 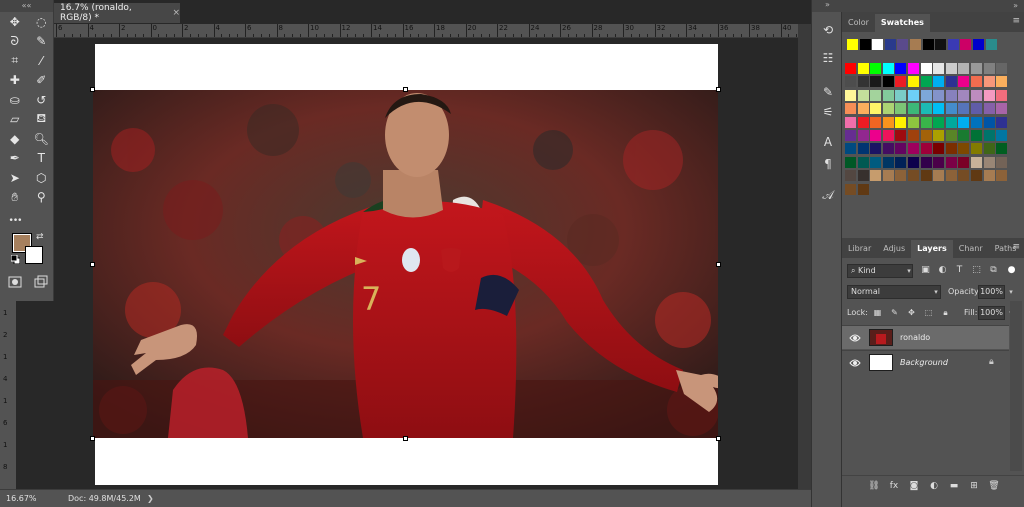 What do you see at coordinates (15, 99) in the screenshot?
I see `clone-stamp-tool-icon: ⛀` at bounding box center [15, 99].